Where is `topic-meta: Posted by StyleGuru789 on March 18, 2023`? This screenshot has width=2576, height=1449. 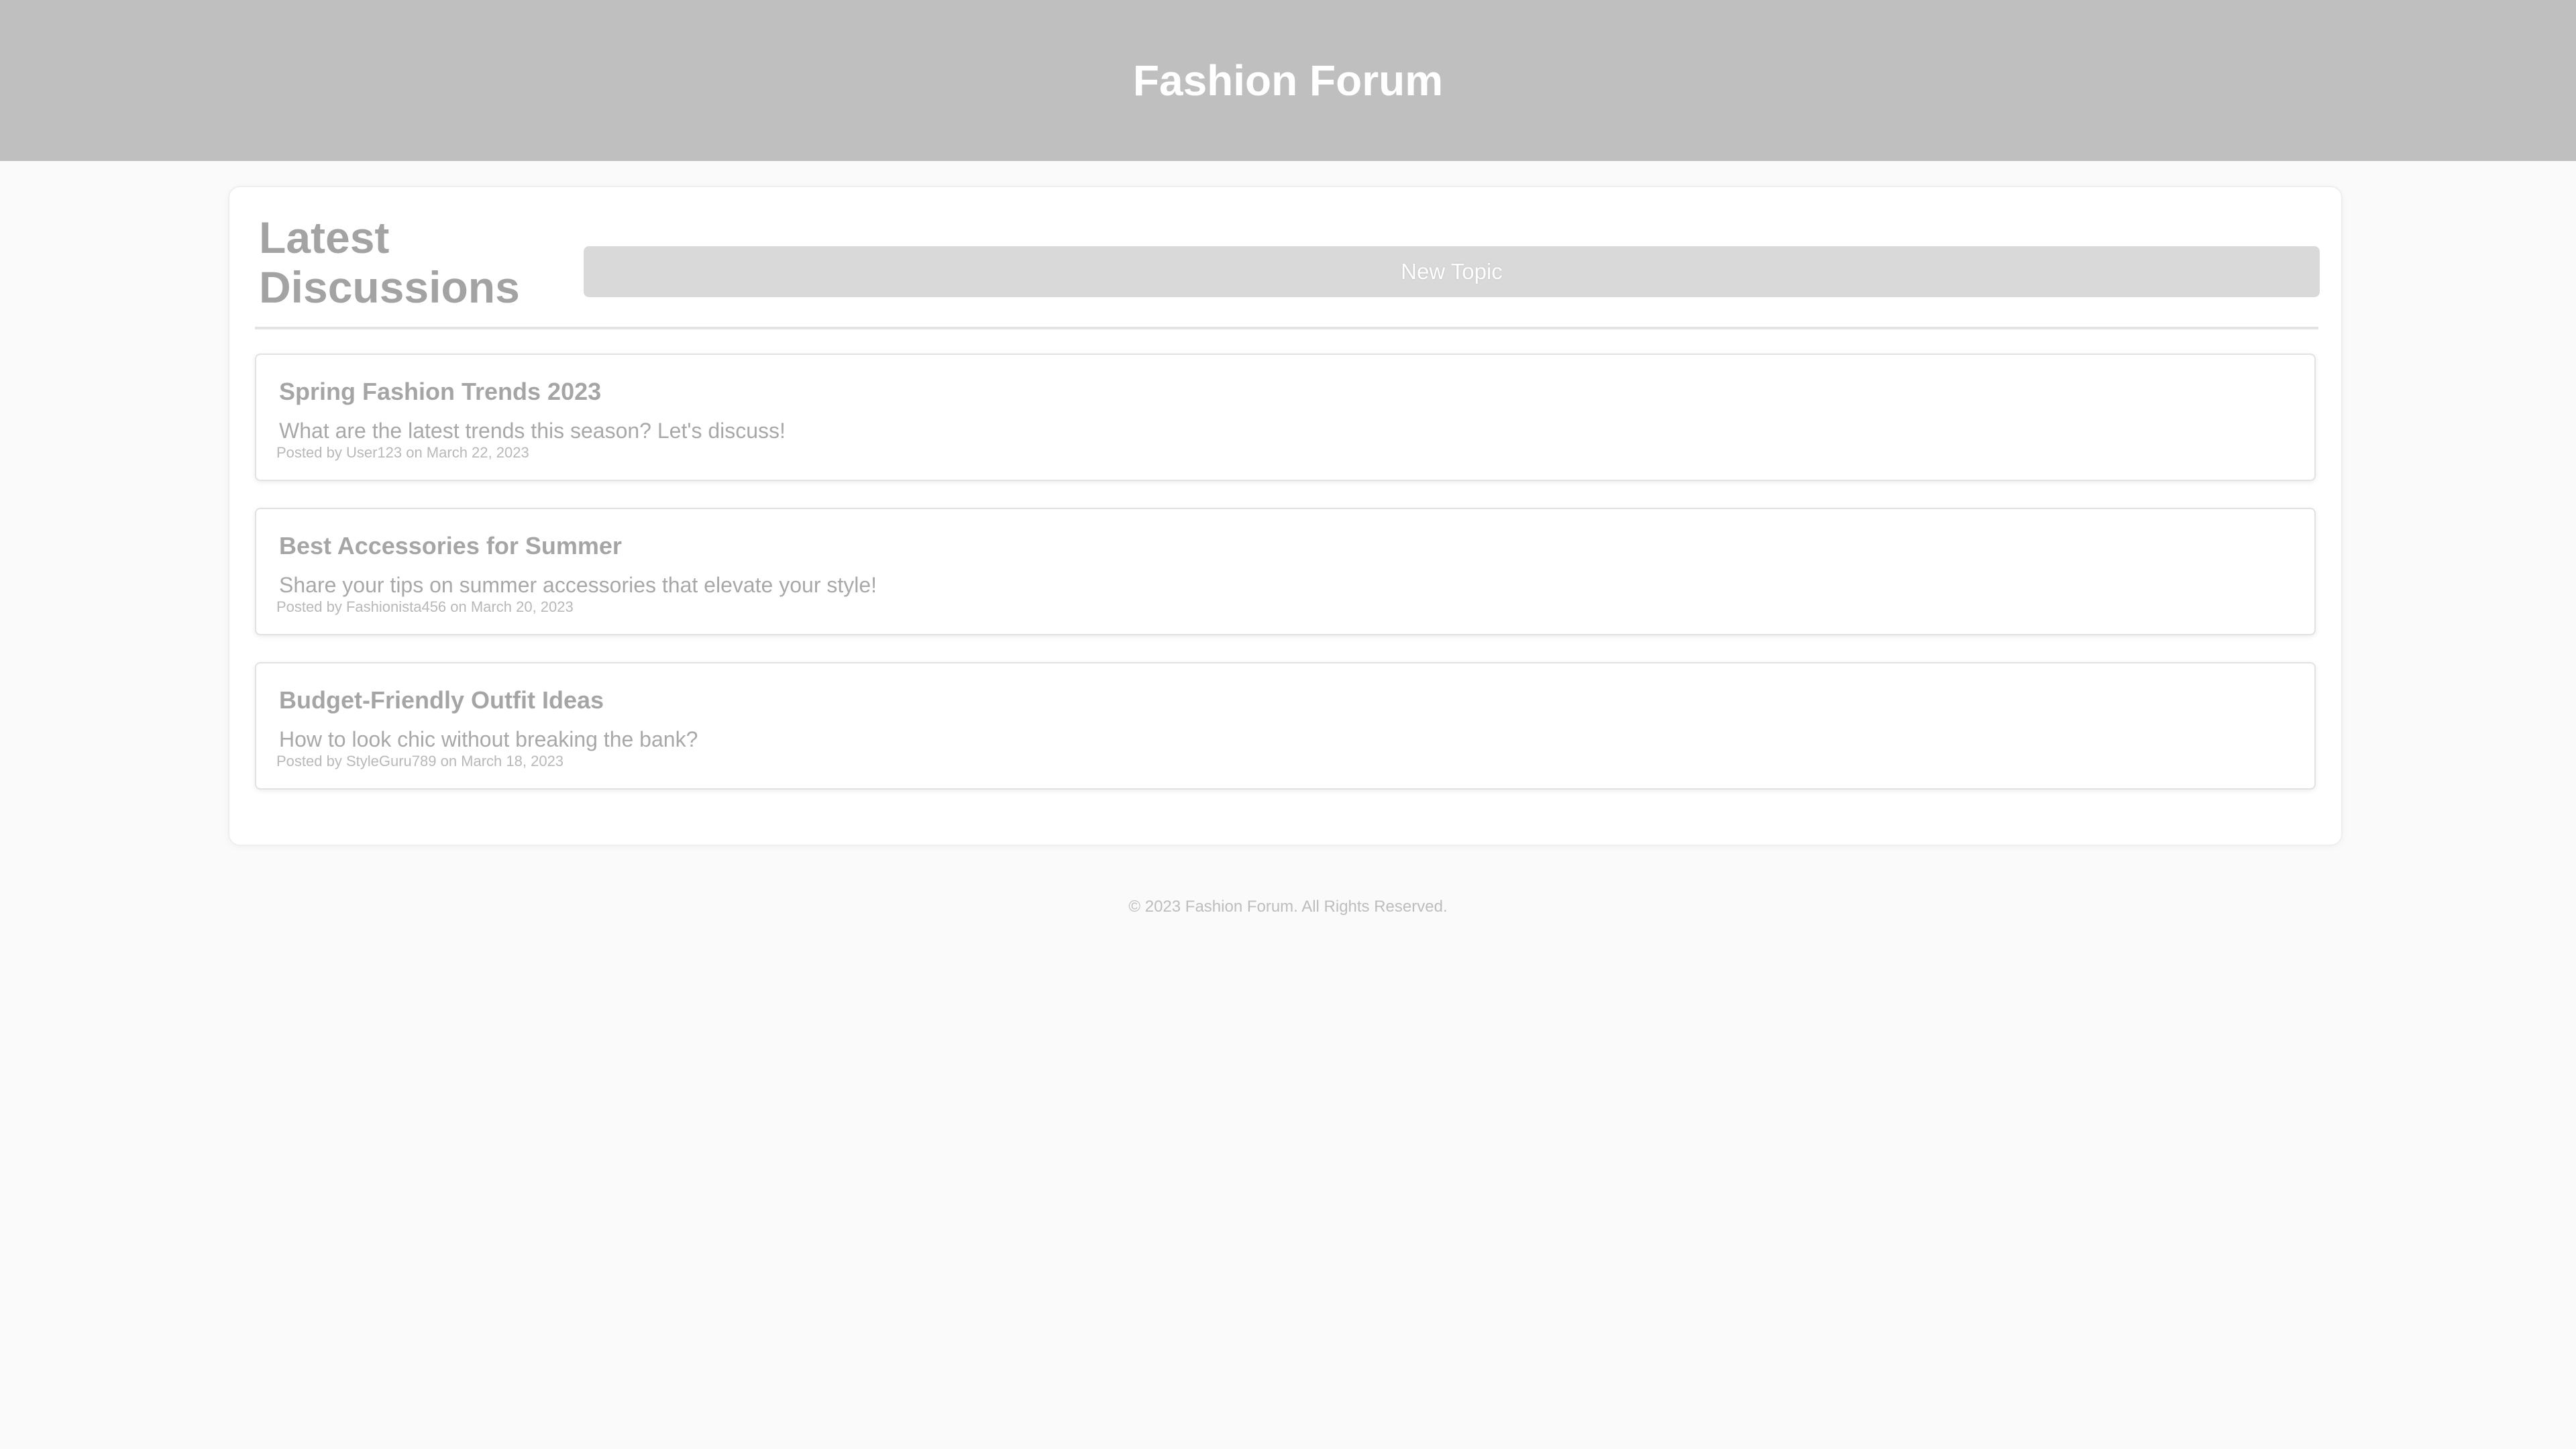 topic-meta: Posted by StyleGuru789 on March 18, 2023 is located at coordinates (420, 761).